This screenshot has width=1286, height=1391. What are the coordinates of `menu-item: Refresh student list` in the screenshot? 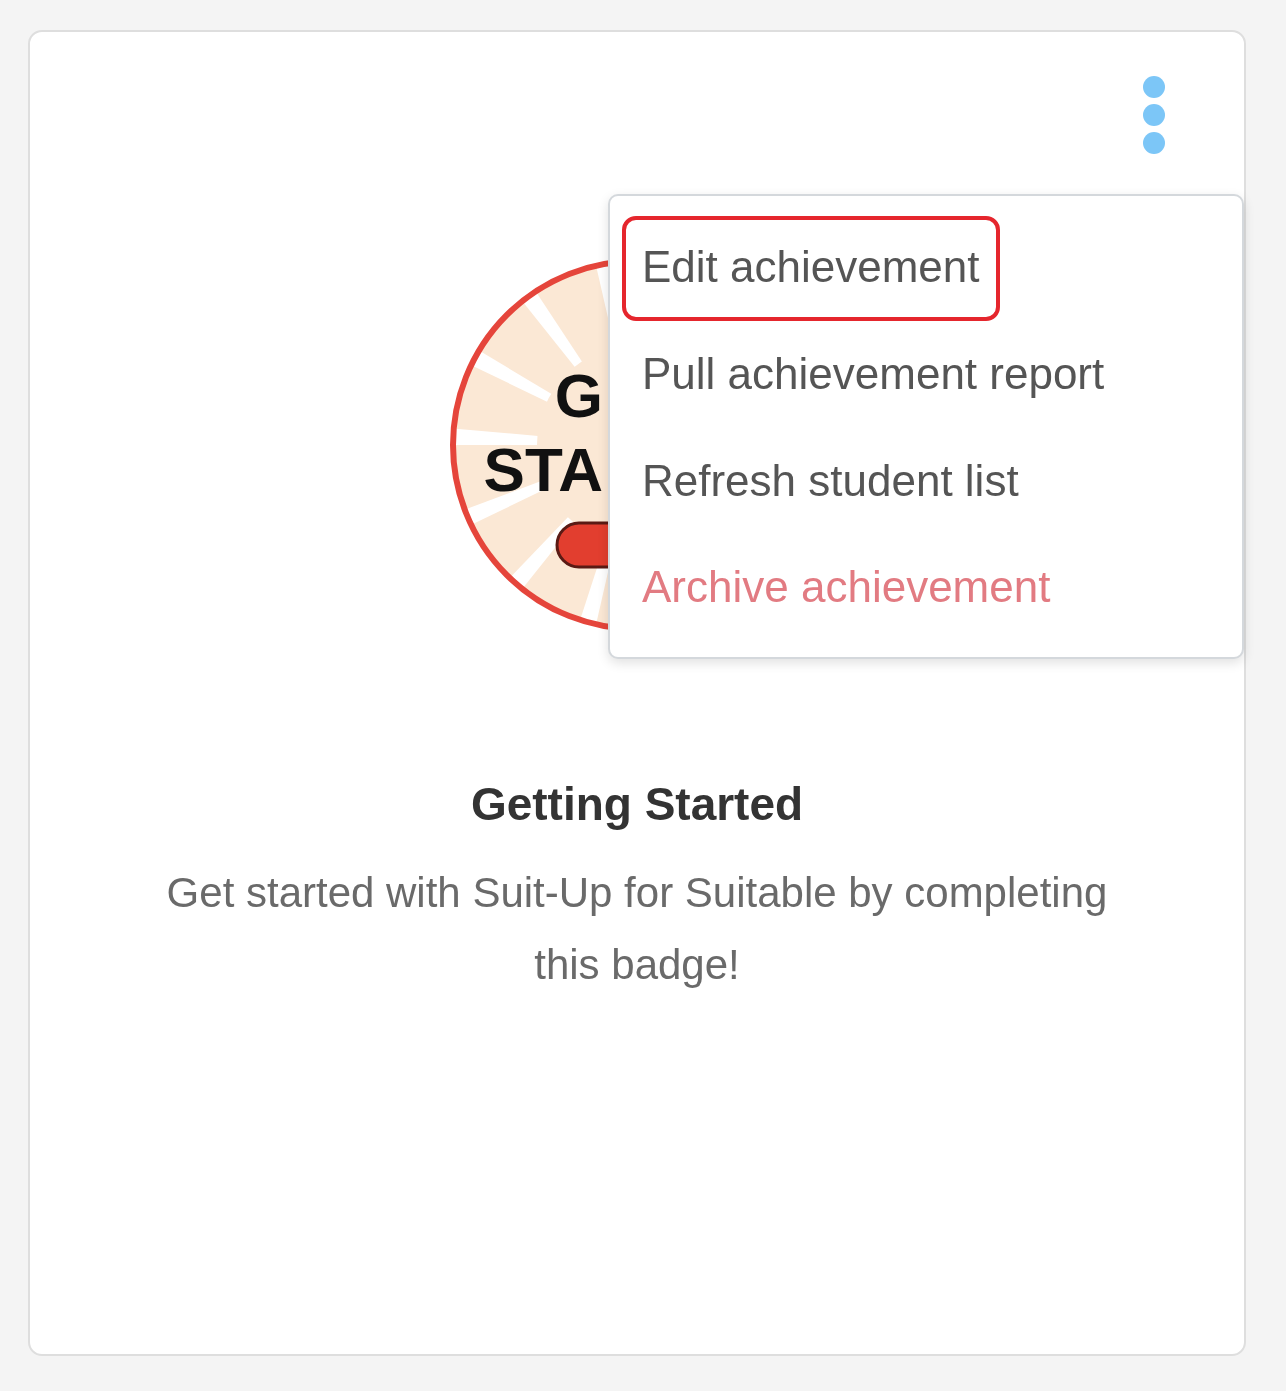 It's located at (830, 482).